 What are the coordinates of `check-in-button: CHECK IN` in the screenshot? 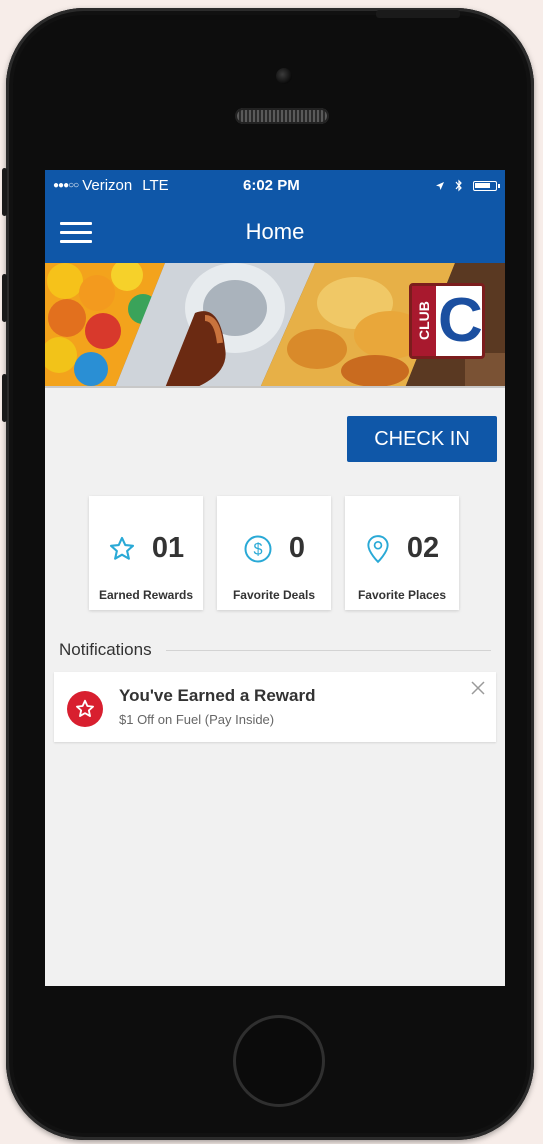 It's located at (422, 439).